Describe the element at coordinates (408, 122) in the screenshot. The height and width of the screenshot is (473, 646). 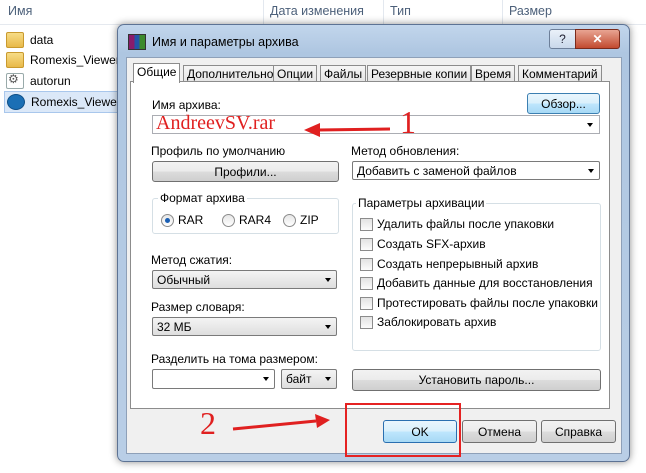
I see `annotation-marker-1: 1` at that location.